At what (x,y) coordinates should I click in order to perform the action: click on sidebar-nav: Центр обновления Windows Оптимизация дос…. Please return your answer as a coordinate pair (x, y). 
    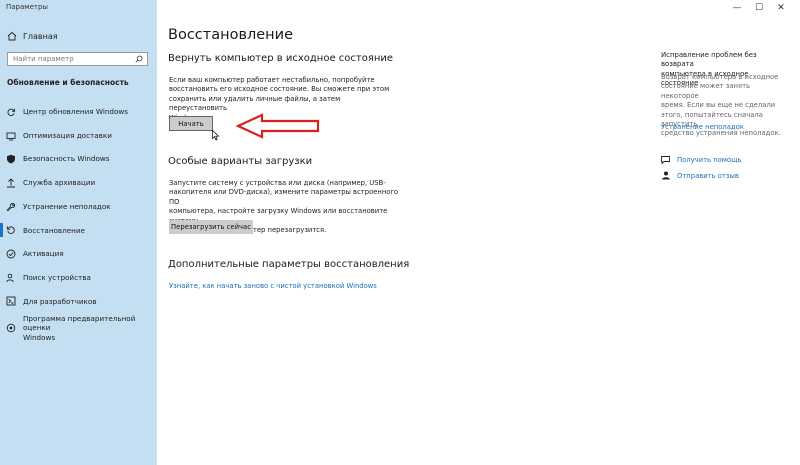
    Looking at the image, I should click on (78, 221).